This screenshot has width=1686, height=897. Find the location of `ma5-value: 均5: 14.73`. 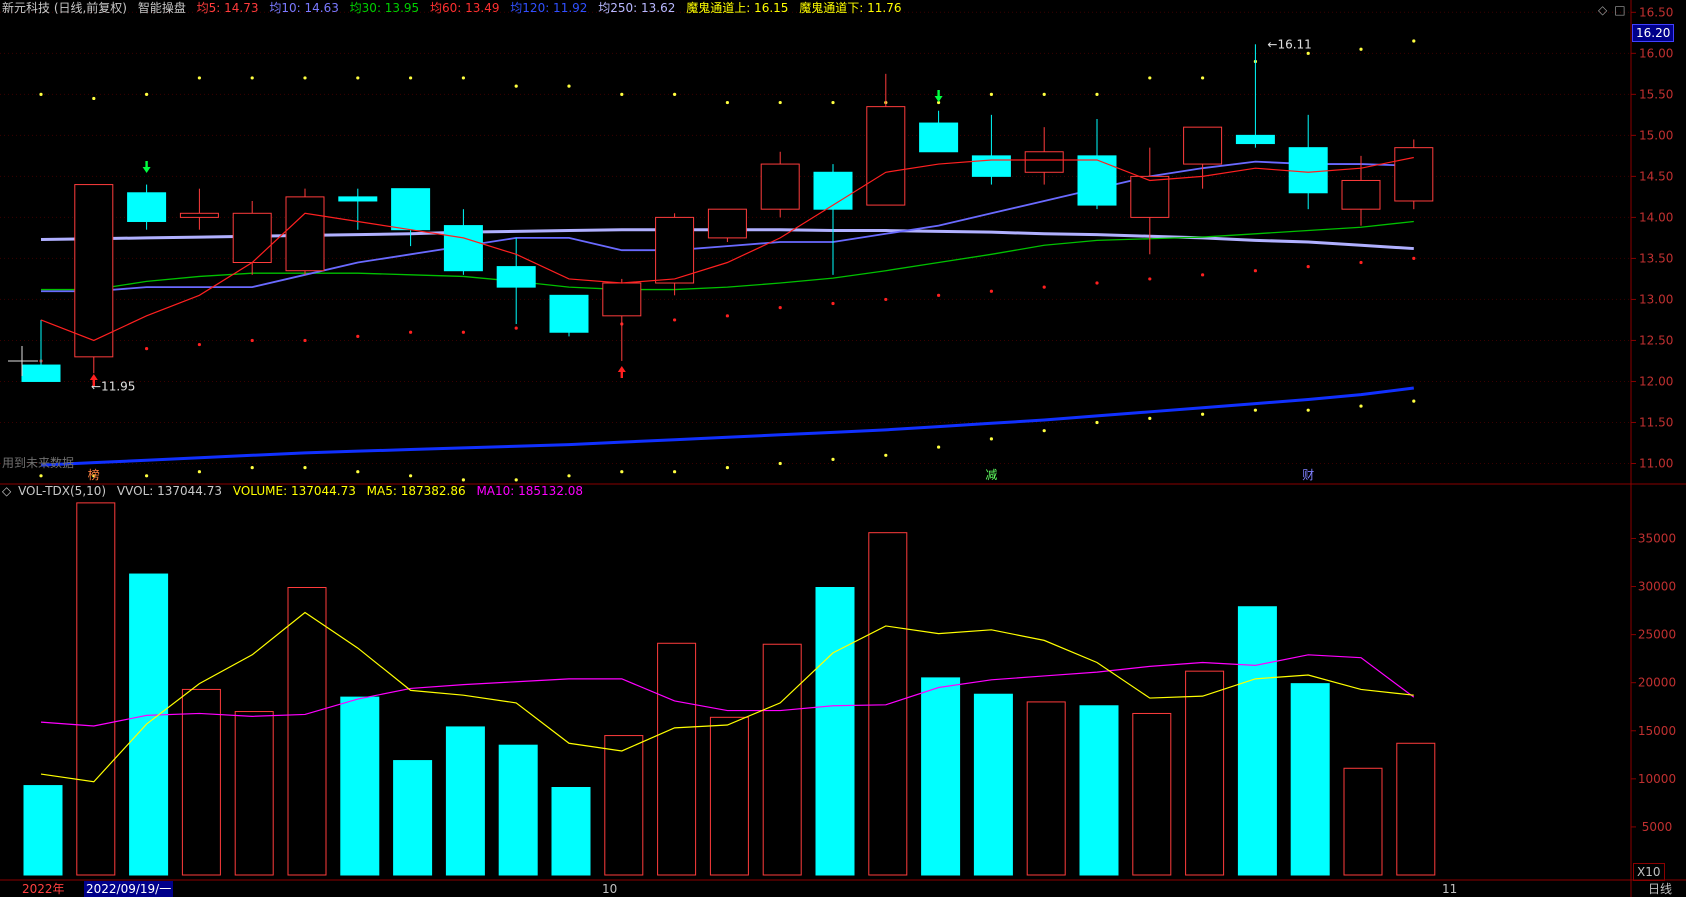

ma5-value: 均5: 14.73 is located at coordinates (227, 8).